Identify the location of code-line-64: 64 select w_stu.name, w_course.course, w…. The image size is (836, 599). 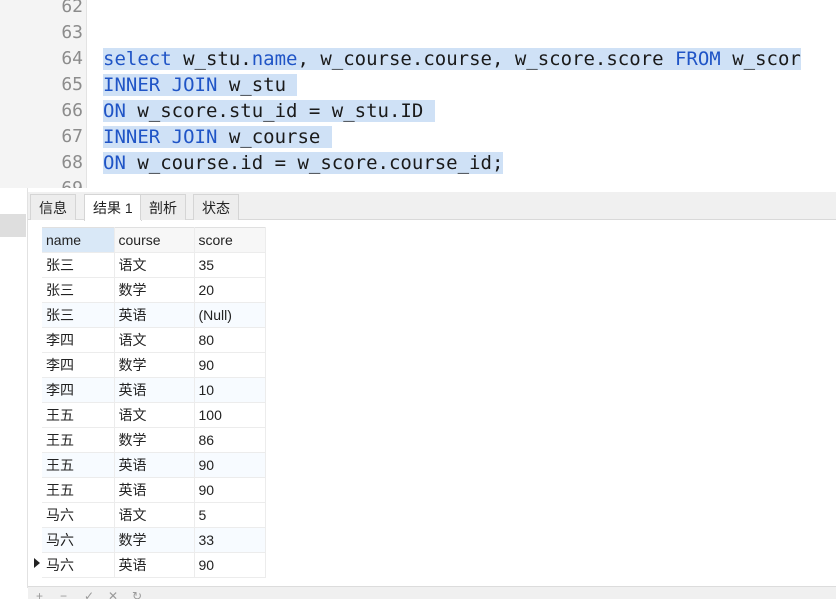
(418, 59).